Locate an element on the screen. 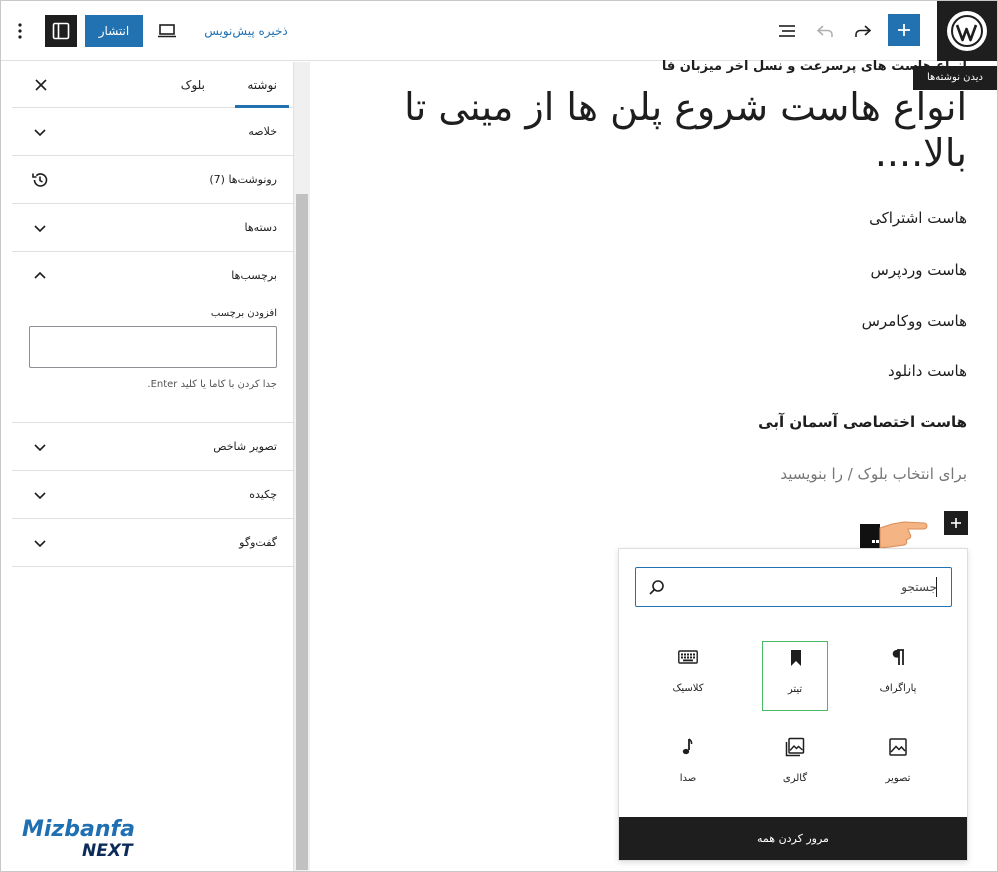 The width and height of the screenshot is (998, 872). mizbanfa-logo: Mizbanfa NEXT is located at coordinates (78, 839).